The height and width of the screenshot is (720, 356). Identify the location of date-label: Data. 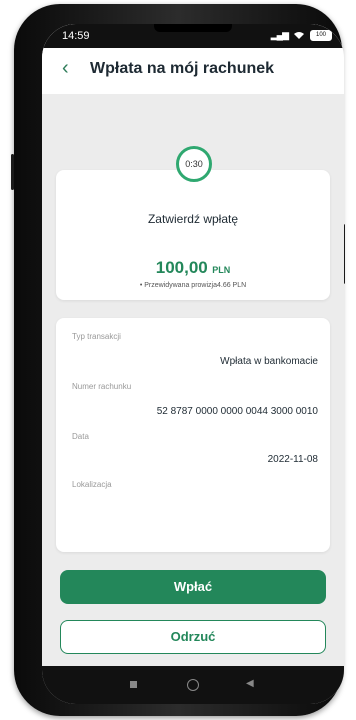
(80, 436).